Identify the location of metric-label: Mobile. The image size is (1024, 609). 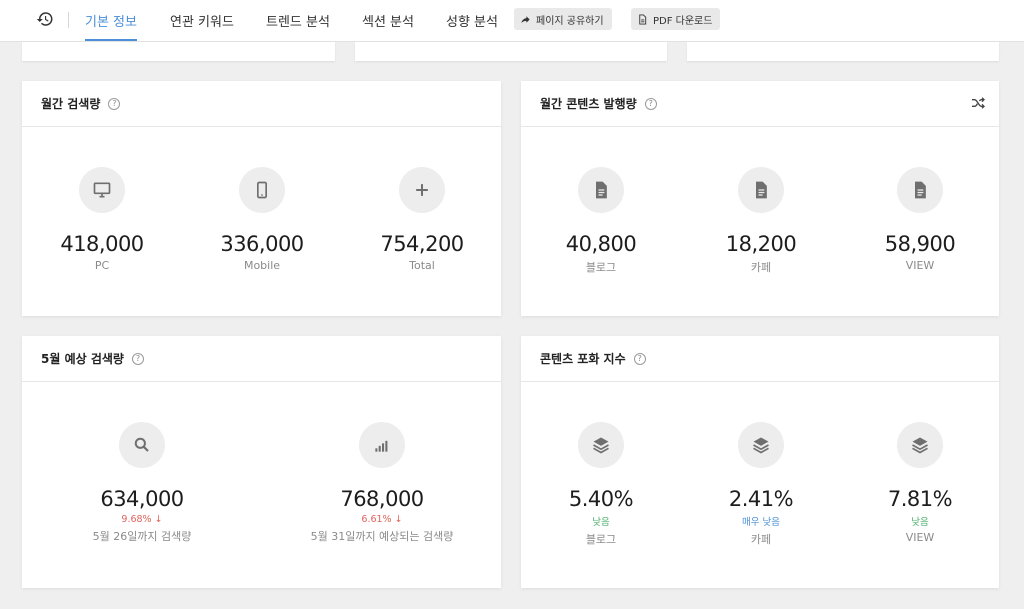
(262, 265).